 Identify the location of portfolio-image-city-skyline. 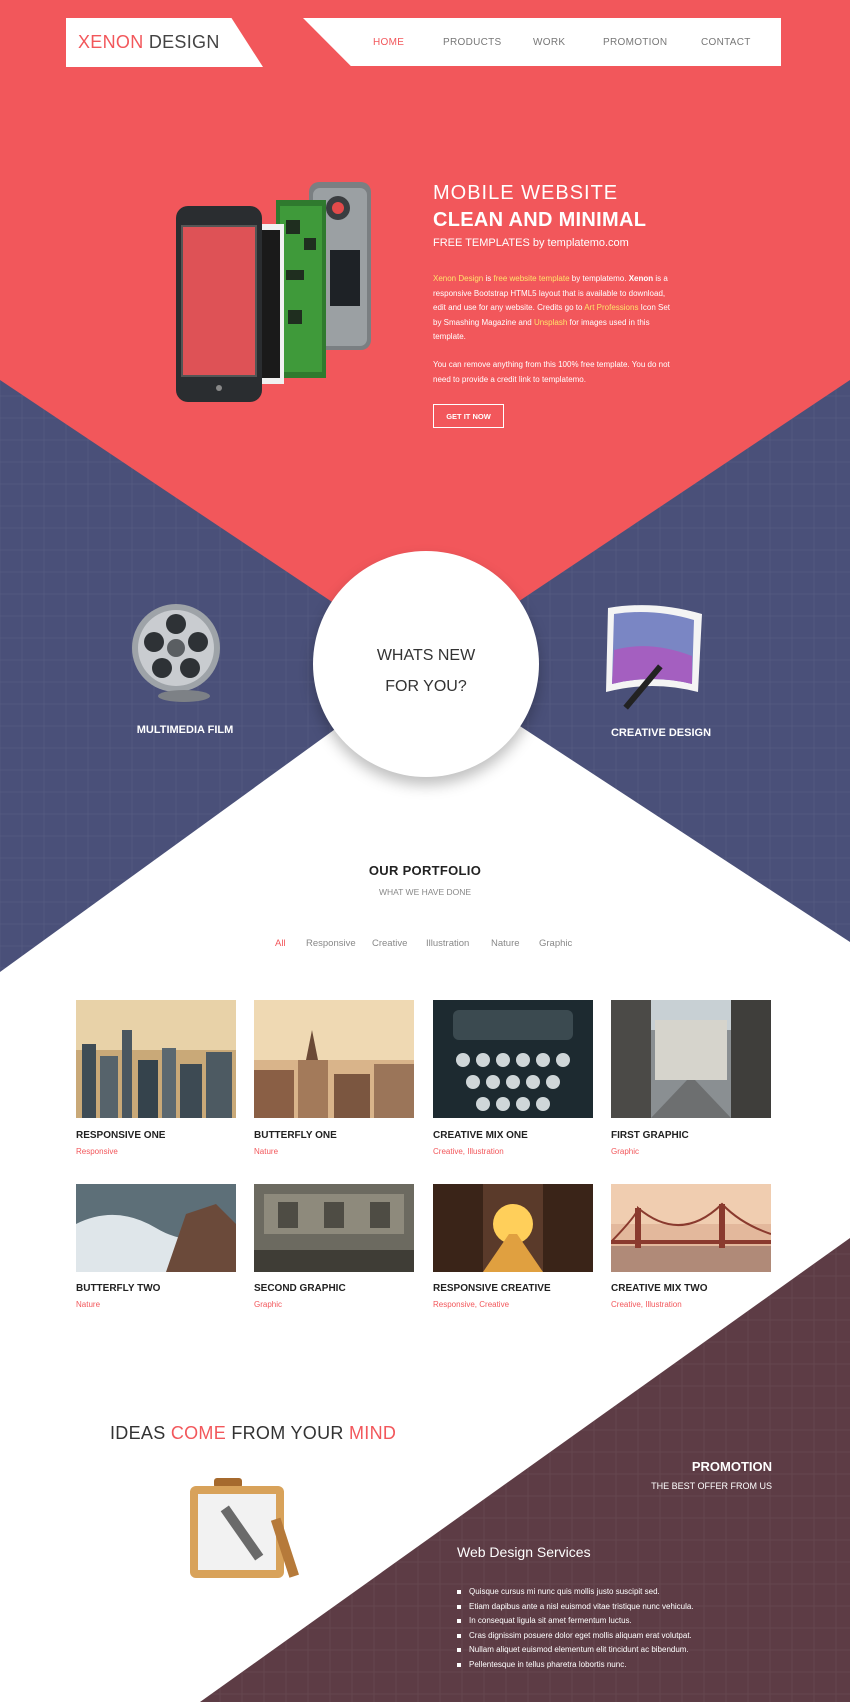
(156, 1059).